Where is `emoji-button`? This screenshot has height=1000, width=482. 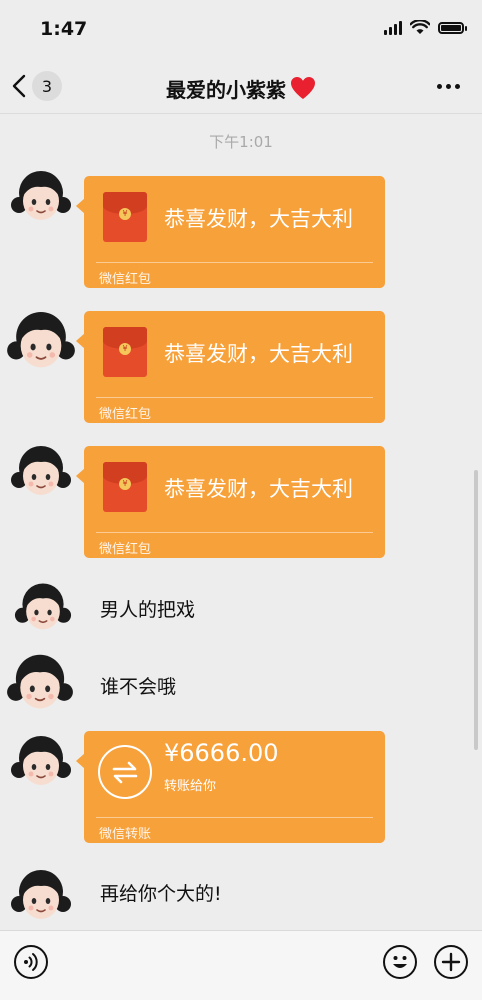
emoji-button is located at coordinates (400, 962).